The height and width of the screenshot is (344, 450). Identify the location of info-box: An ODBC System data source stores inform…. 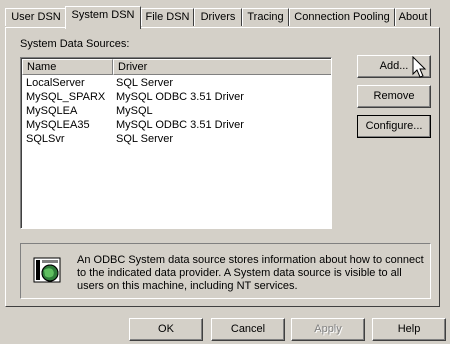
(225, 271).